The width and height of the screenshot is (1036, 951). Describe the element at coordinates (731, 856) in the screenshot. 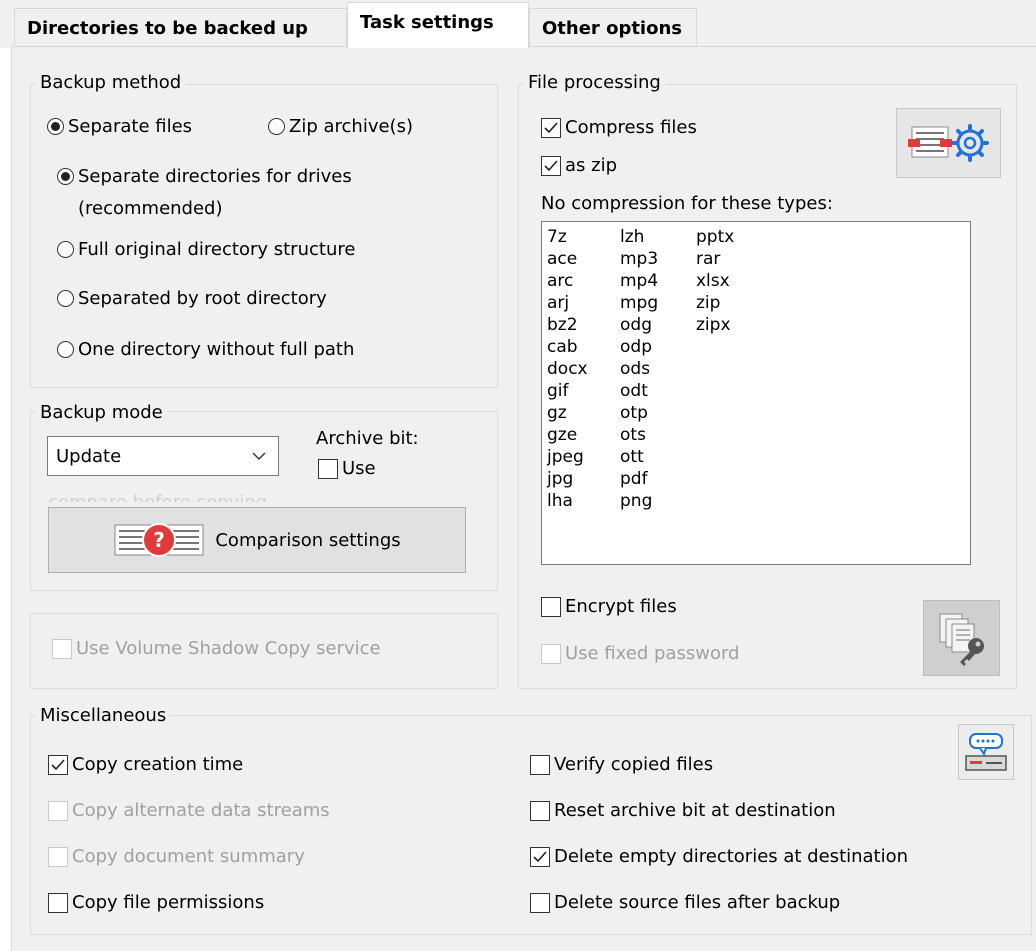

I see `delete-empty-label: Delete empty directories at destination` at that location.